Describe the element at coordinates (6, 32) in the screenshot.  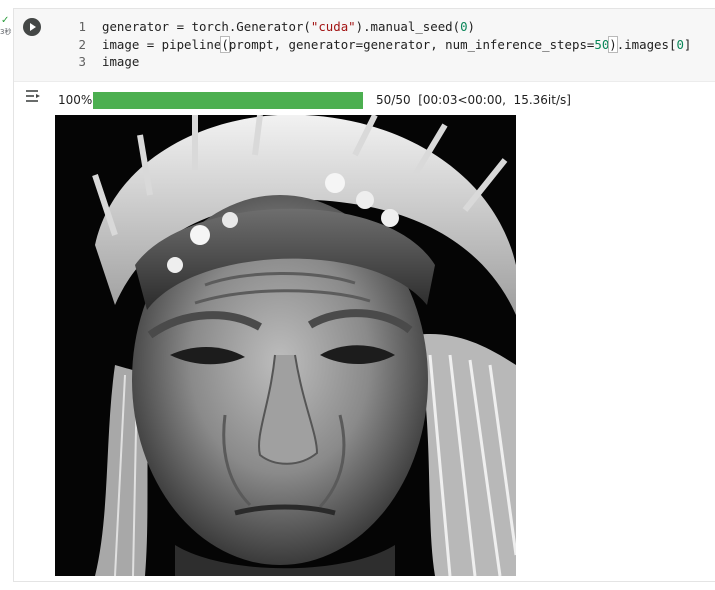
I see `execution-time: 3秒` at that location.